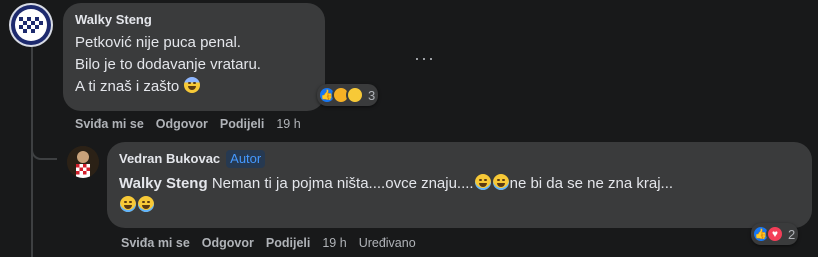 Image resolution: width=818 pixels, height=257 pixels. Describe the element at coordinates (424, 58) in the screenshot. I see `ellipsis-icon: ···` at that location.